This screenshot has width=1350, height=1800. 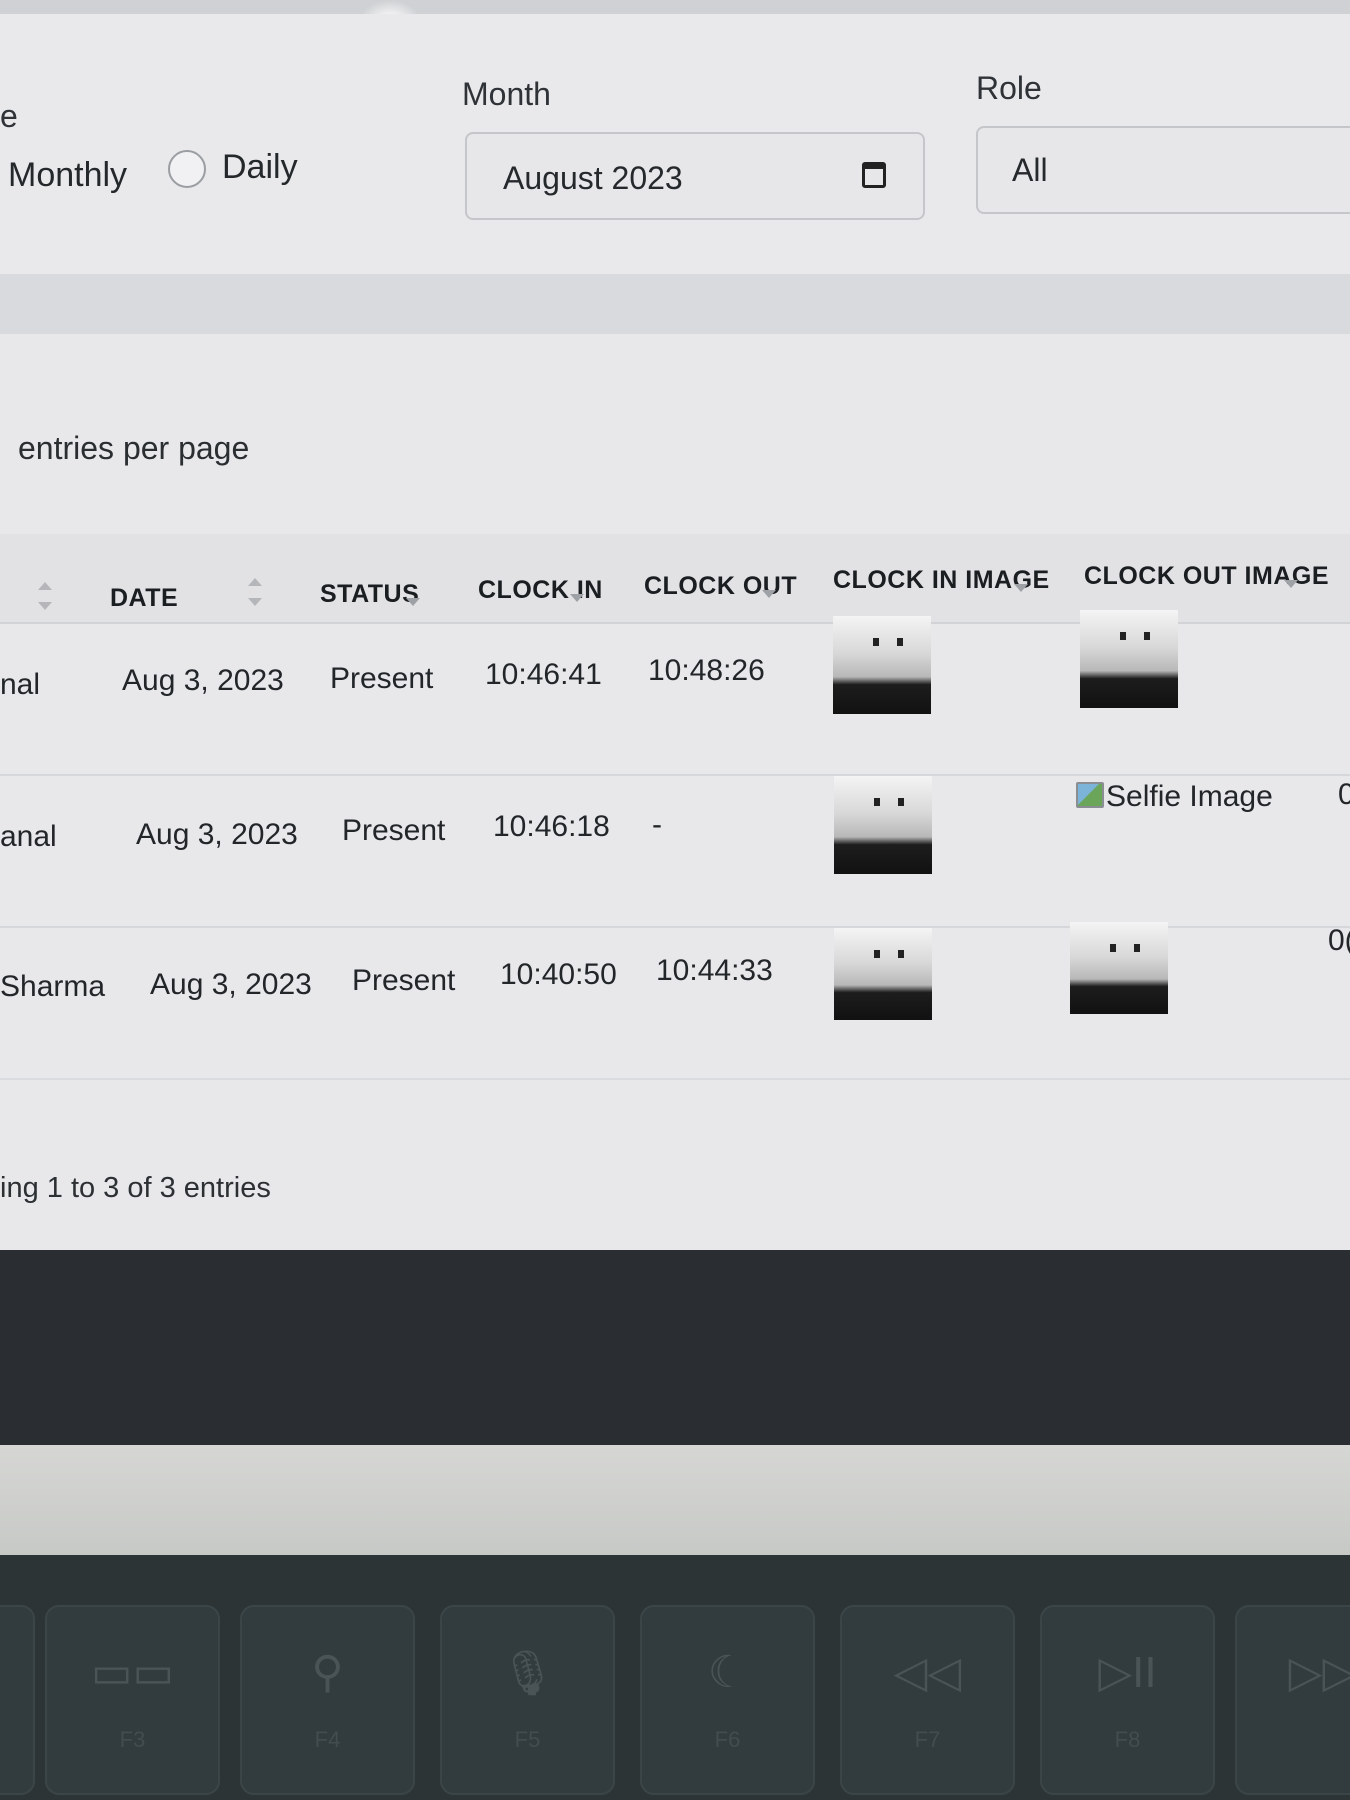 I want to click on radio-daily-label: Daily, so click(x=260, y=167).